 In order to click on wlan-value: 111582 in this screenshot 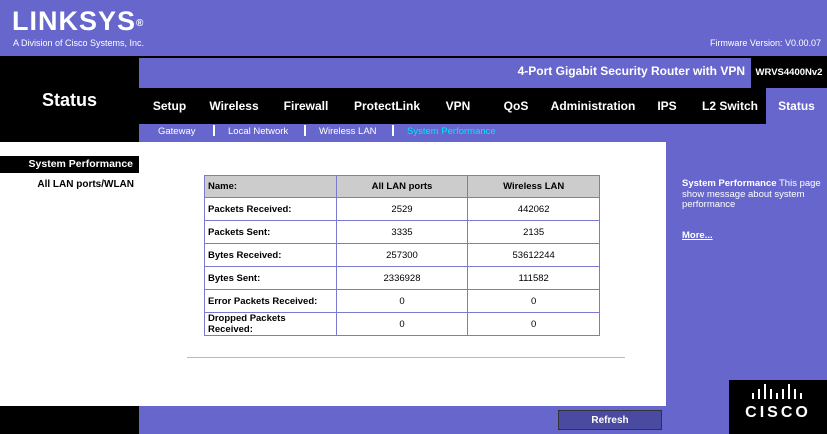, I will do `click(533, 278)`.